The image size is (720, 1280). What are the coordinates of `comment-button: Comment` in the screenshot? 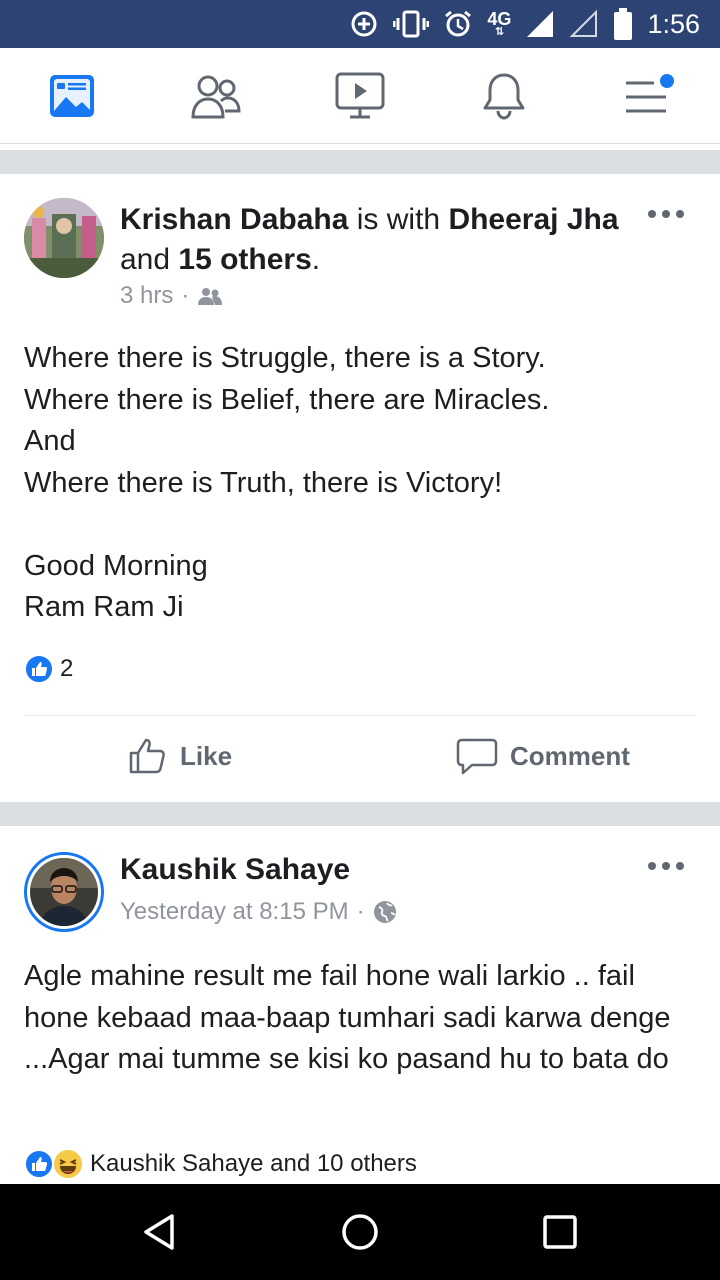 It's located at (543, 756).